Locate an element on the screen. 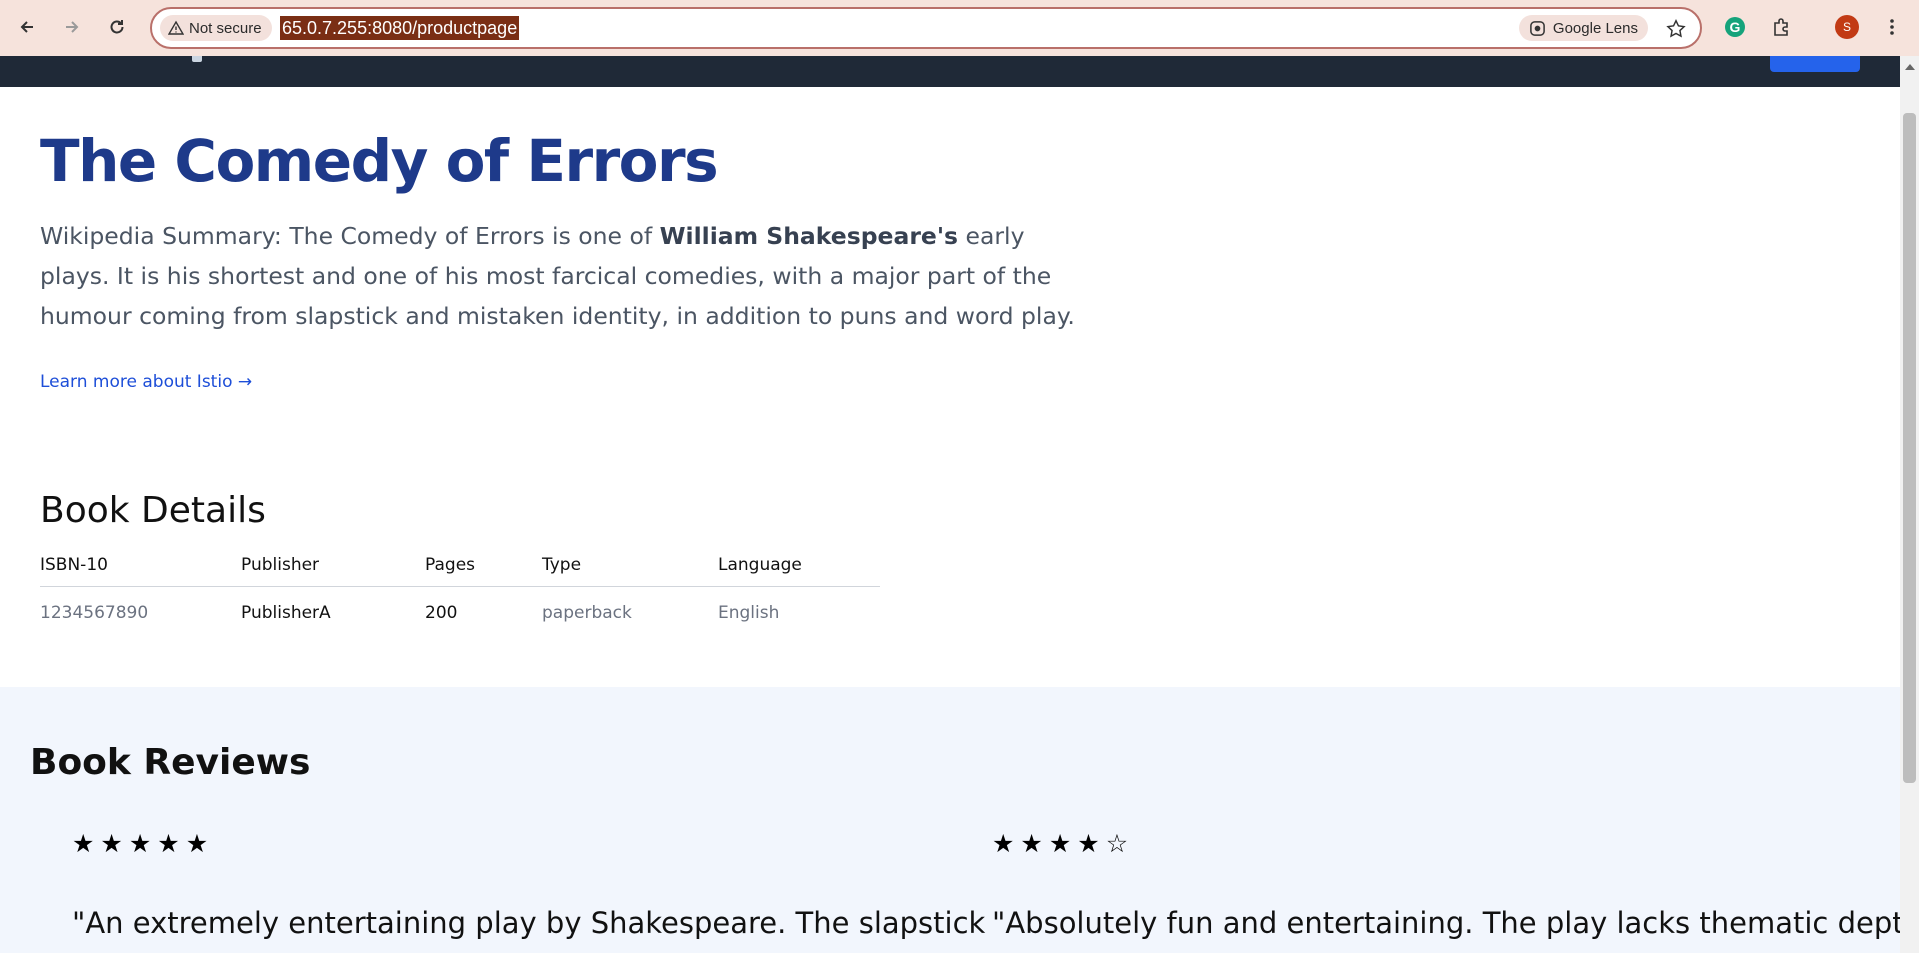 This screenshot has width=1919, height=953. book-reviews-title: Book Reviews is located at coordinates (170, 762).